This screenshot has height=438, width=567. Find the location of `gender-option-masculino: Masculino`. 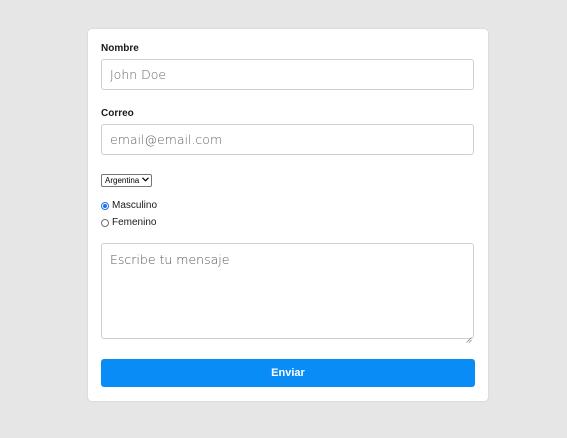

gender-option-masculino: Masculino is located at coordinates (129, 205).